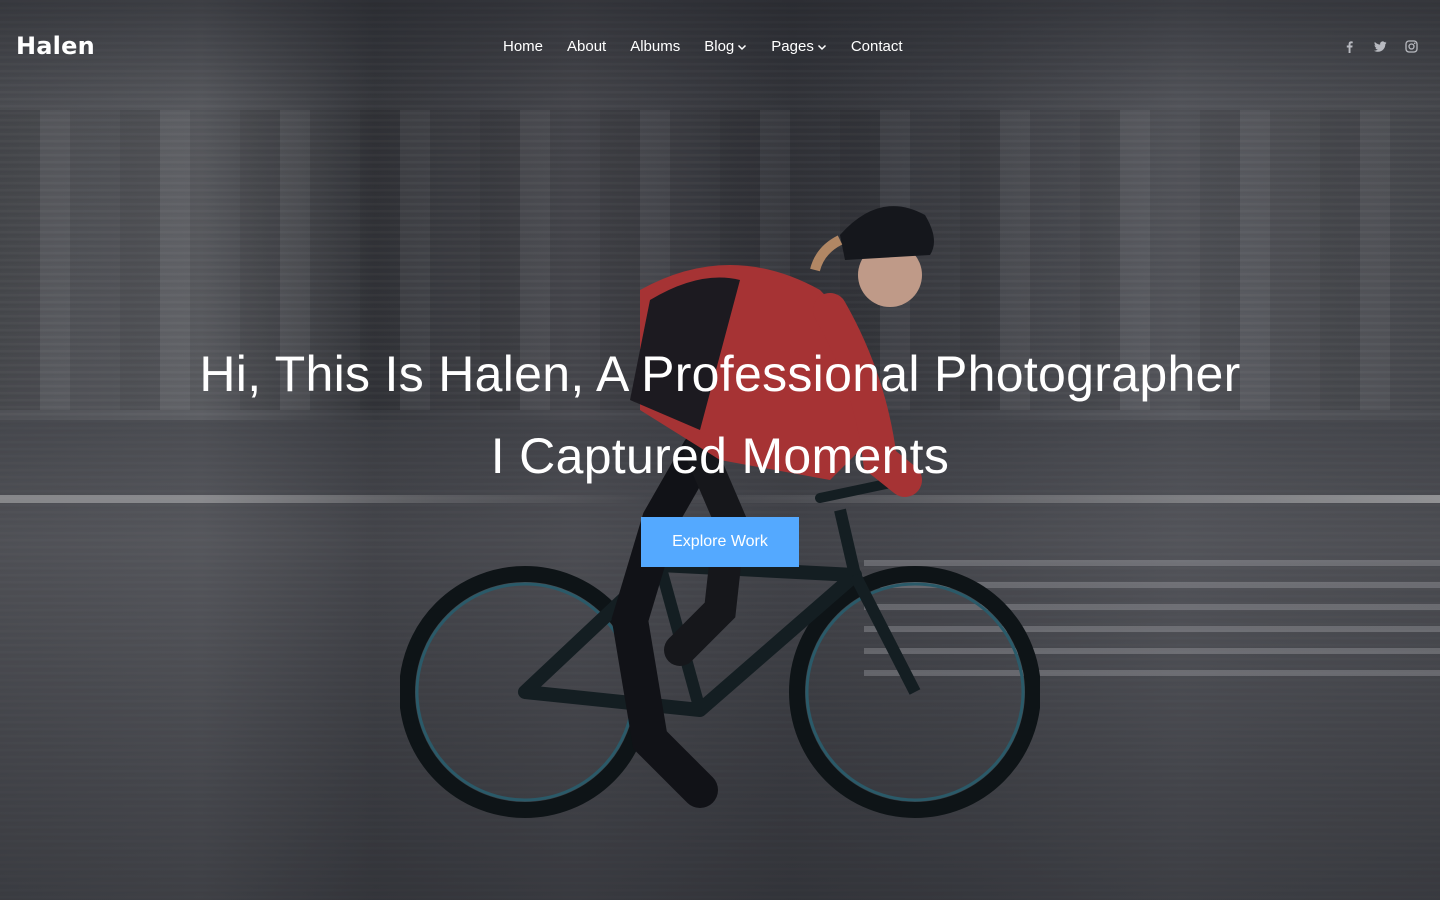  I want to click on twitter-icon, so click(1380, 46).